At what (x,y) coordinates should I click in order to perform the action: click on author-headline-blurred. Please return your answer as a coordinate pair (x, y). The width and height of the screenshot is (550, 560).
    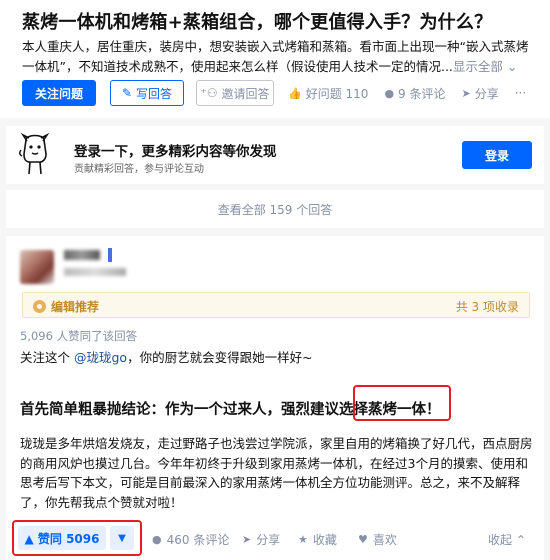
    Looking at the image, I should click on (95, 272).